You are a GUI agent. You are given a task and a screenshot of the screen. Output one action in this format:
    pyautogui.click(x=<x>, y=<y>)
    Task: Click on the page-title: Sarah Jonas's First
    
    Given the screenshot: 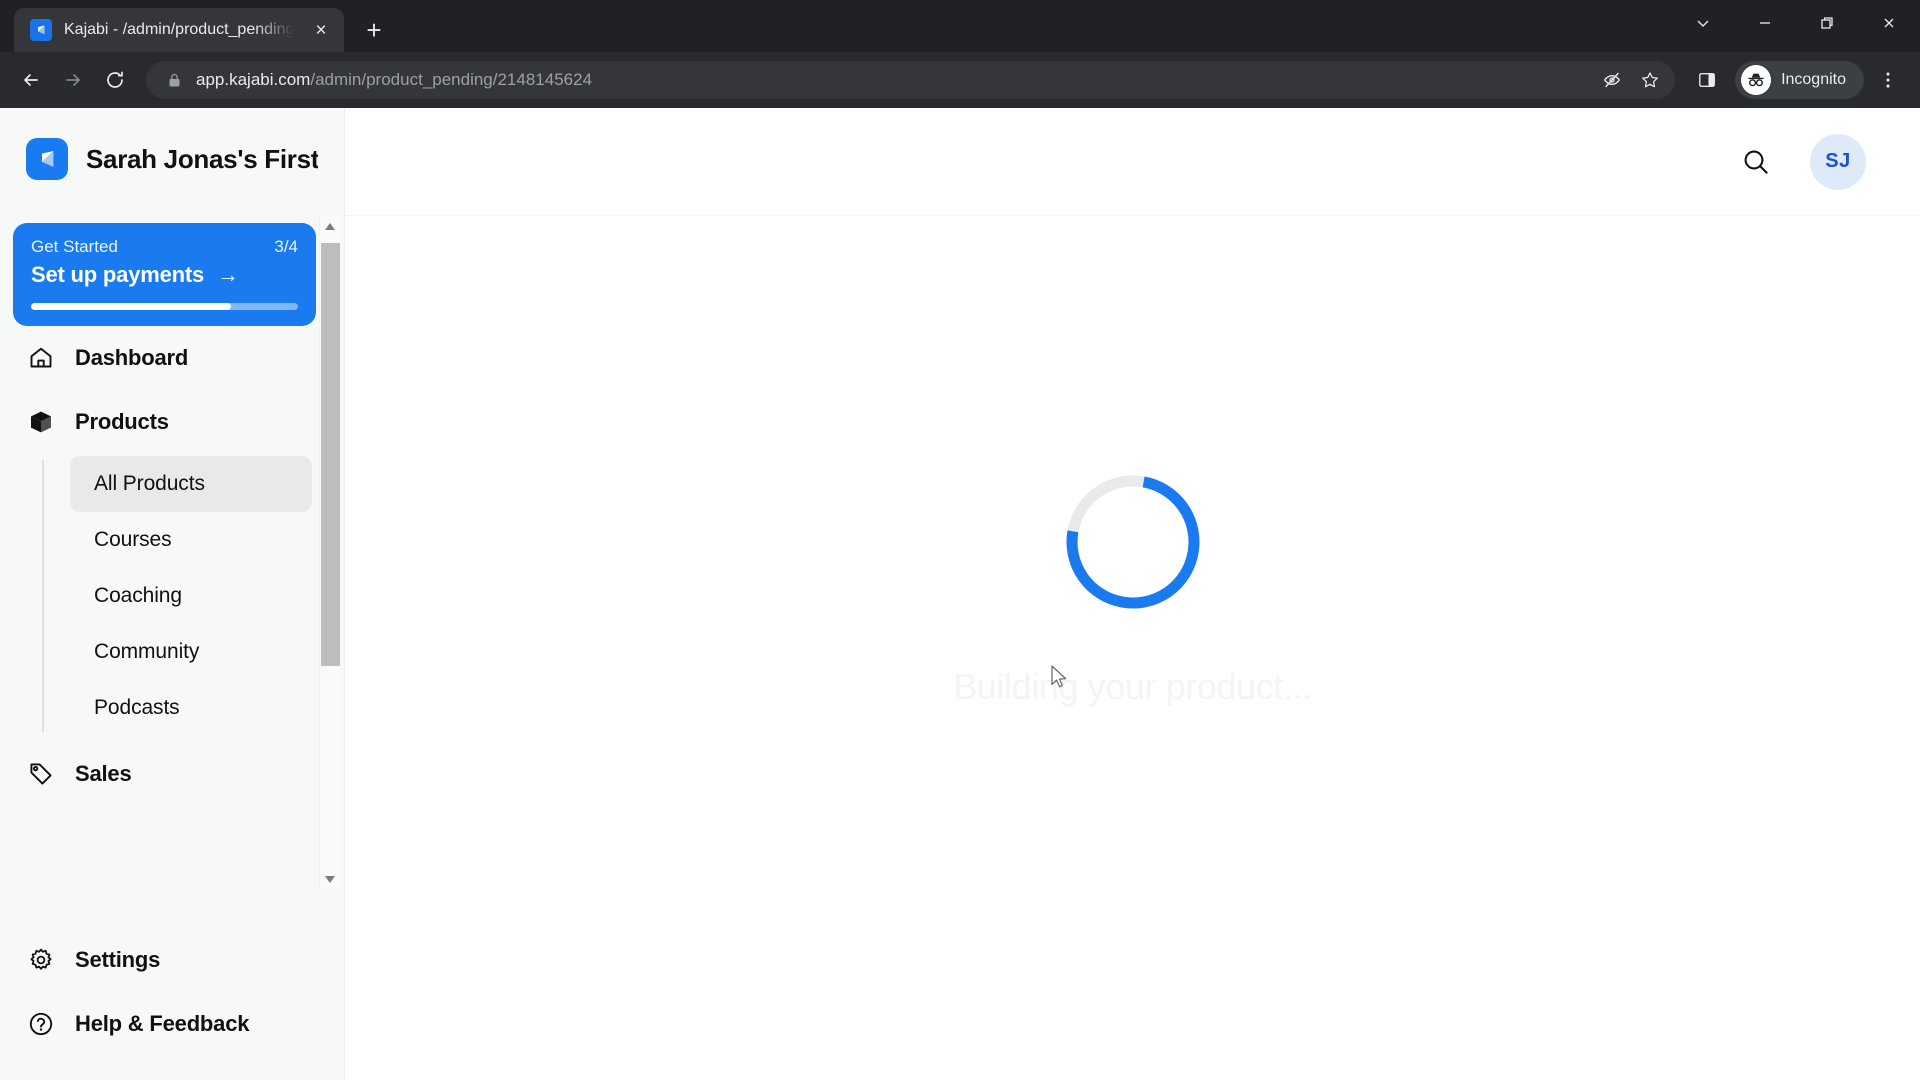 What is the action you would take?
    pyautogui.click(x=202, y=158)
    